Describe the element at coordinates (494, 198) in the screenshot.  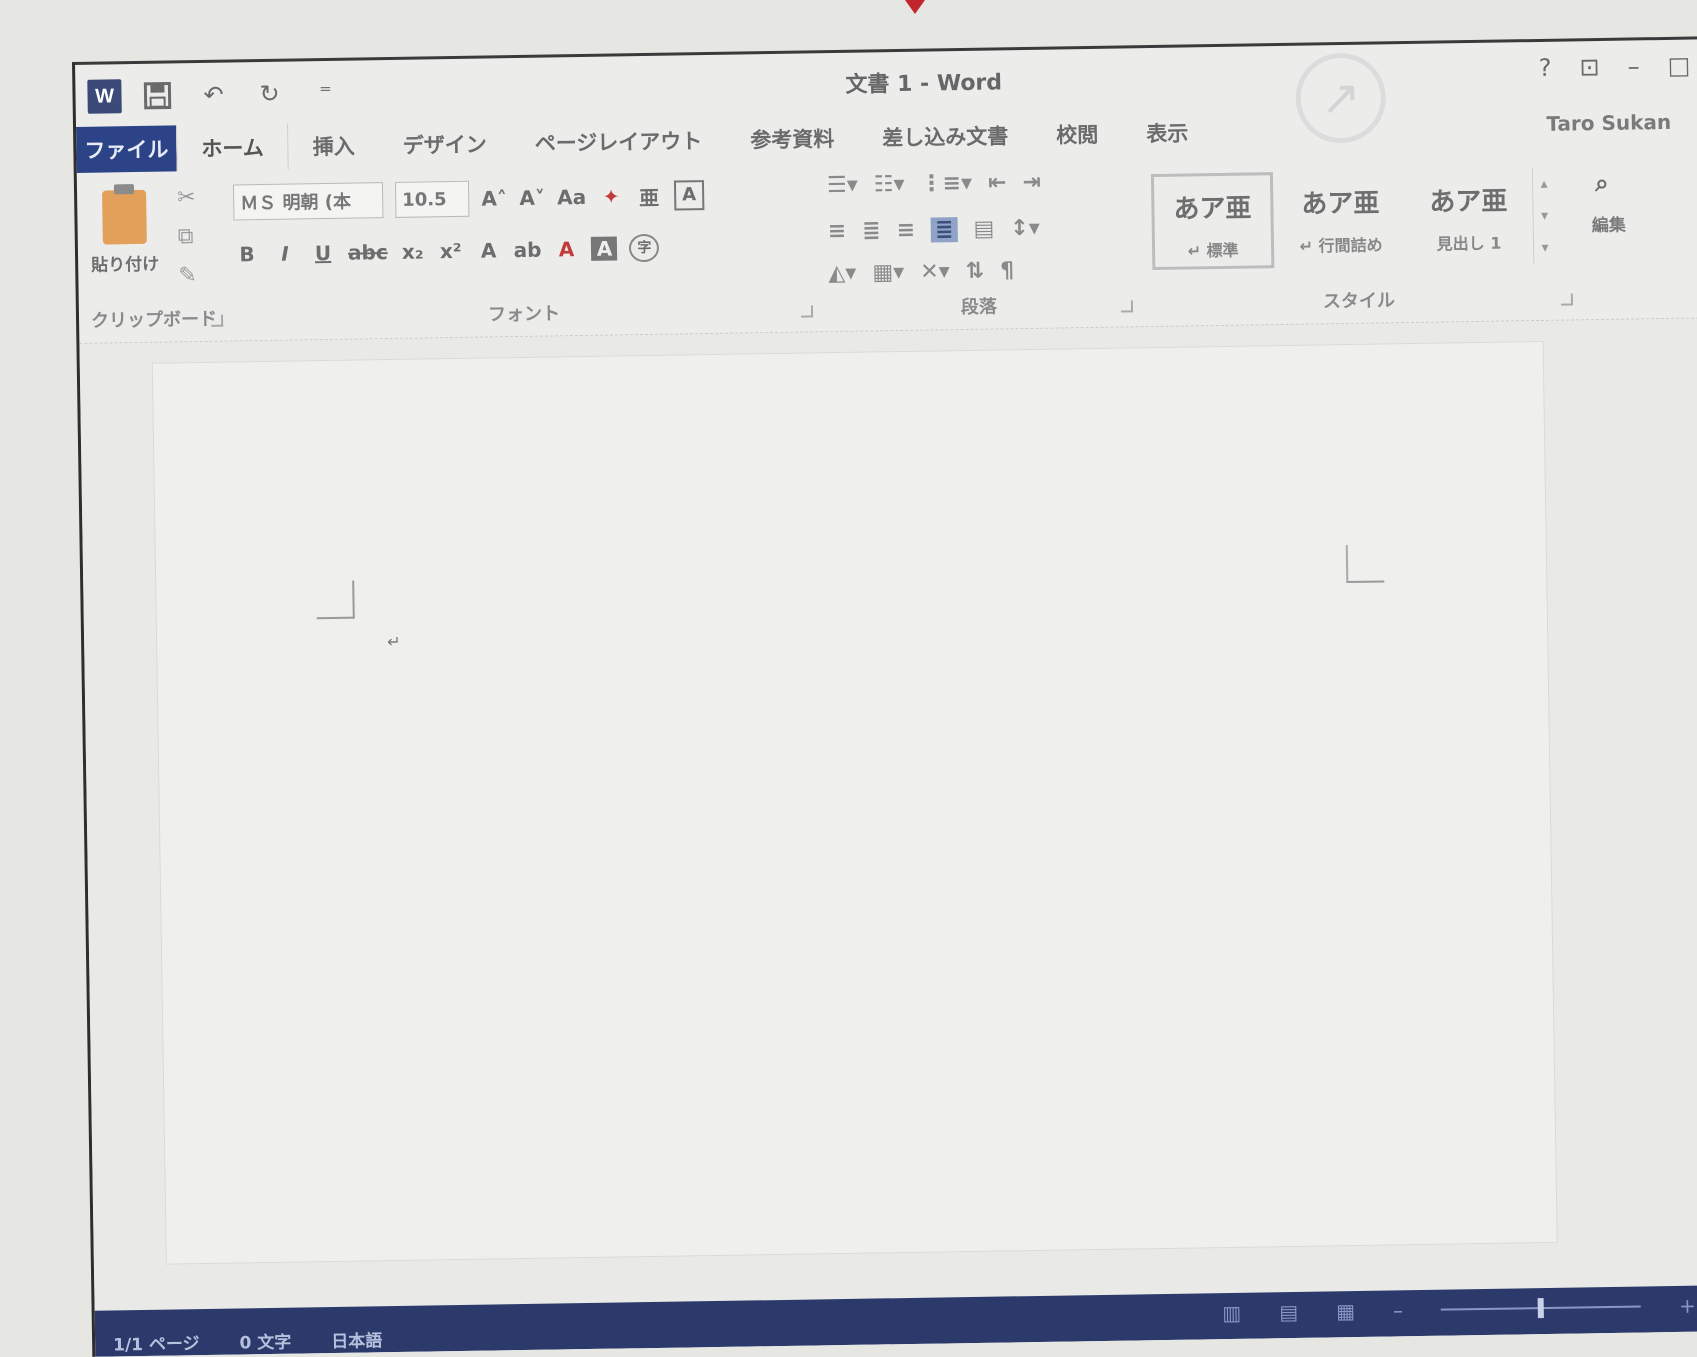
I see `grow-font-button: A˄` at that location.